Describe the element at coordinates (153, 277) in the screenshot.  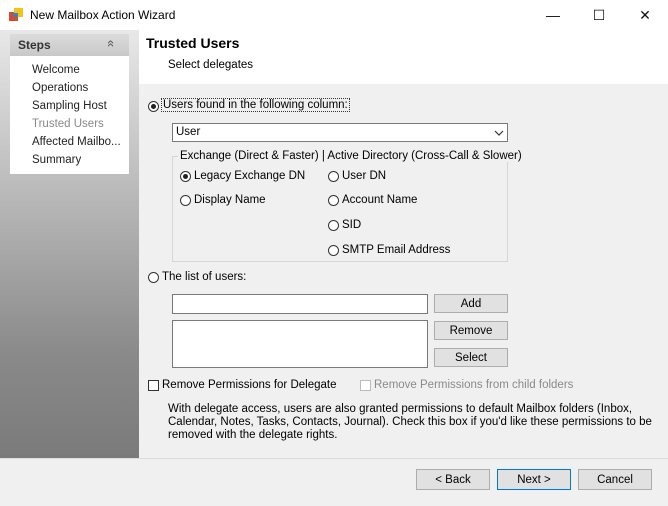
I see `user-list-option-radio` at that location.